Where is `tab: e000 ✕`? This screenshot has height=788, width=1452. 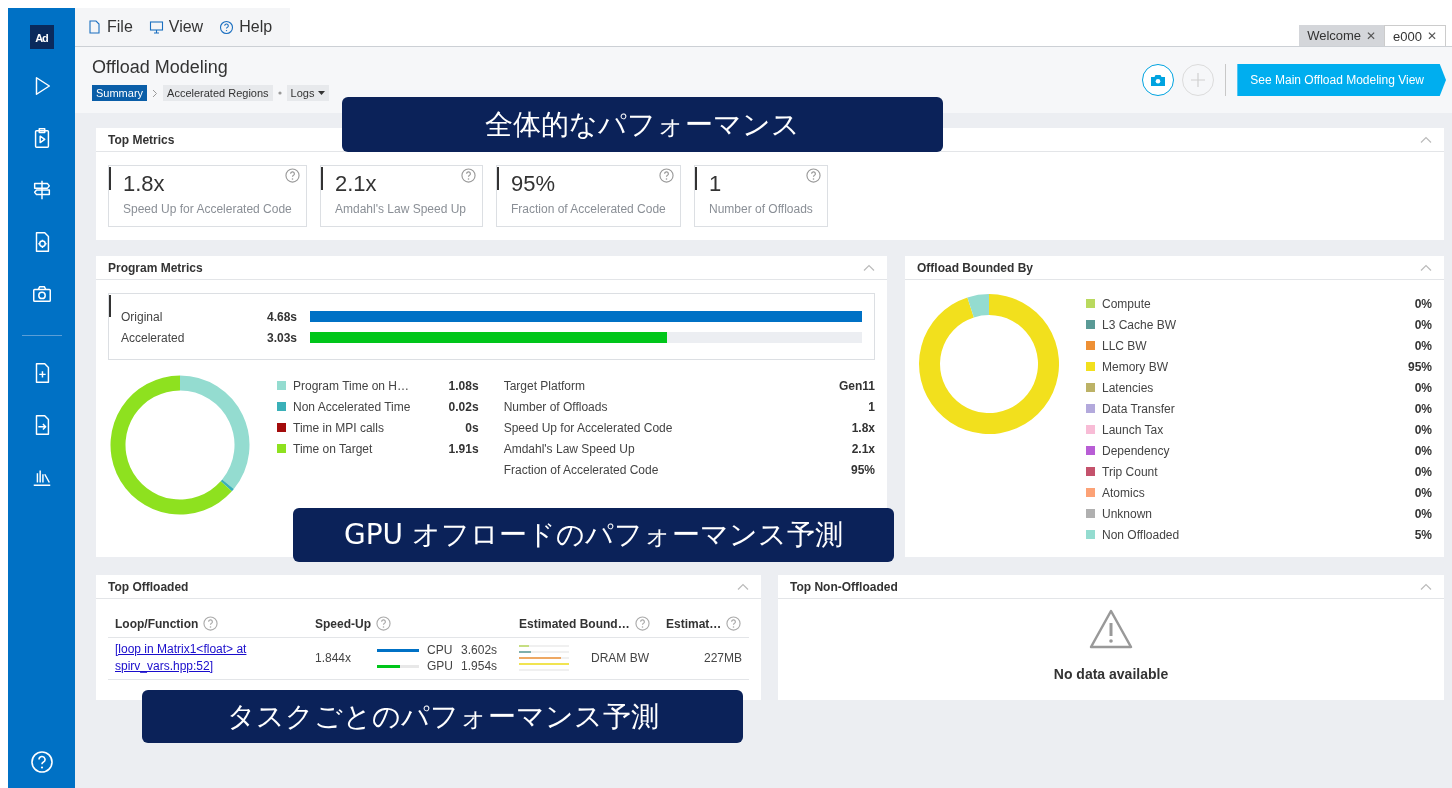 tab: e000 ✕ is located at coordinates (1415, 35).